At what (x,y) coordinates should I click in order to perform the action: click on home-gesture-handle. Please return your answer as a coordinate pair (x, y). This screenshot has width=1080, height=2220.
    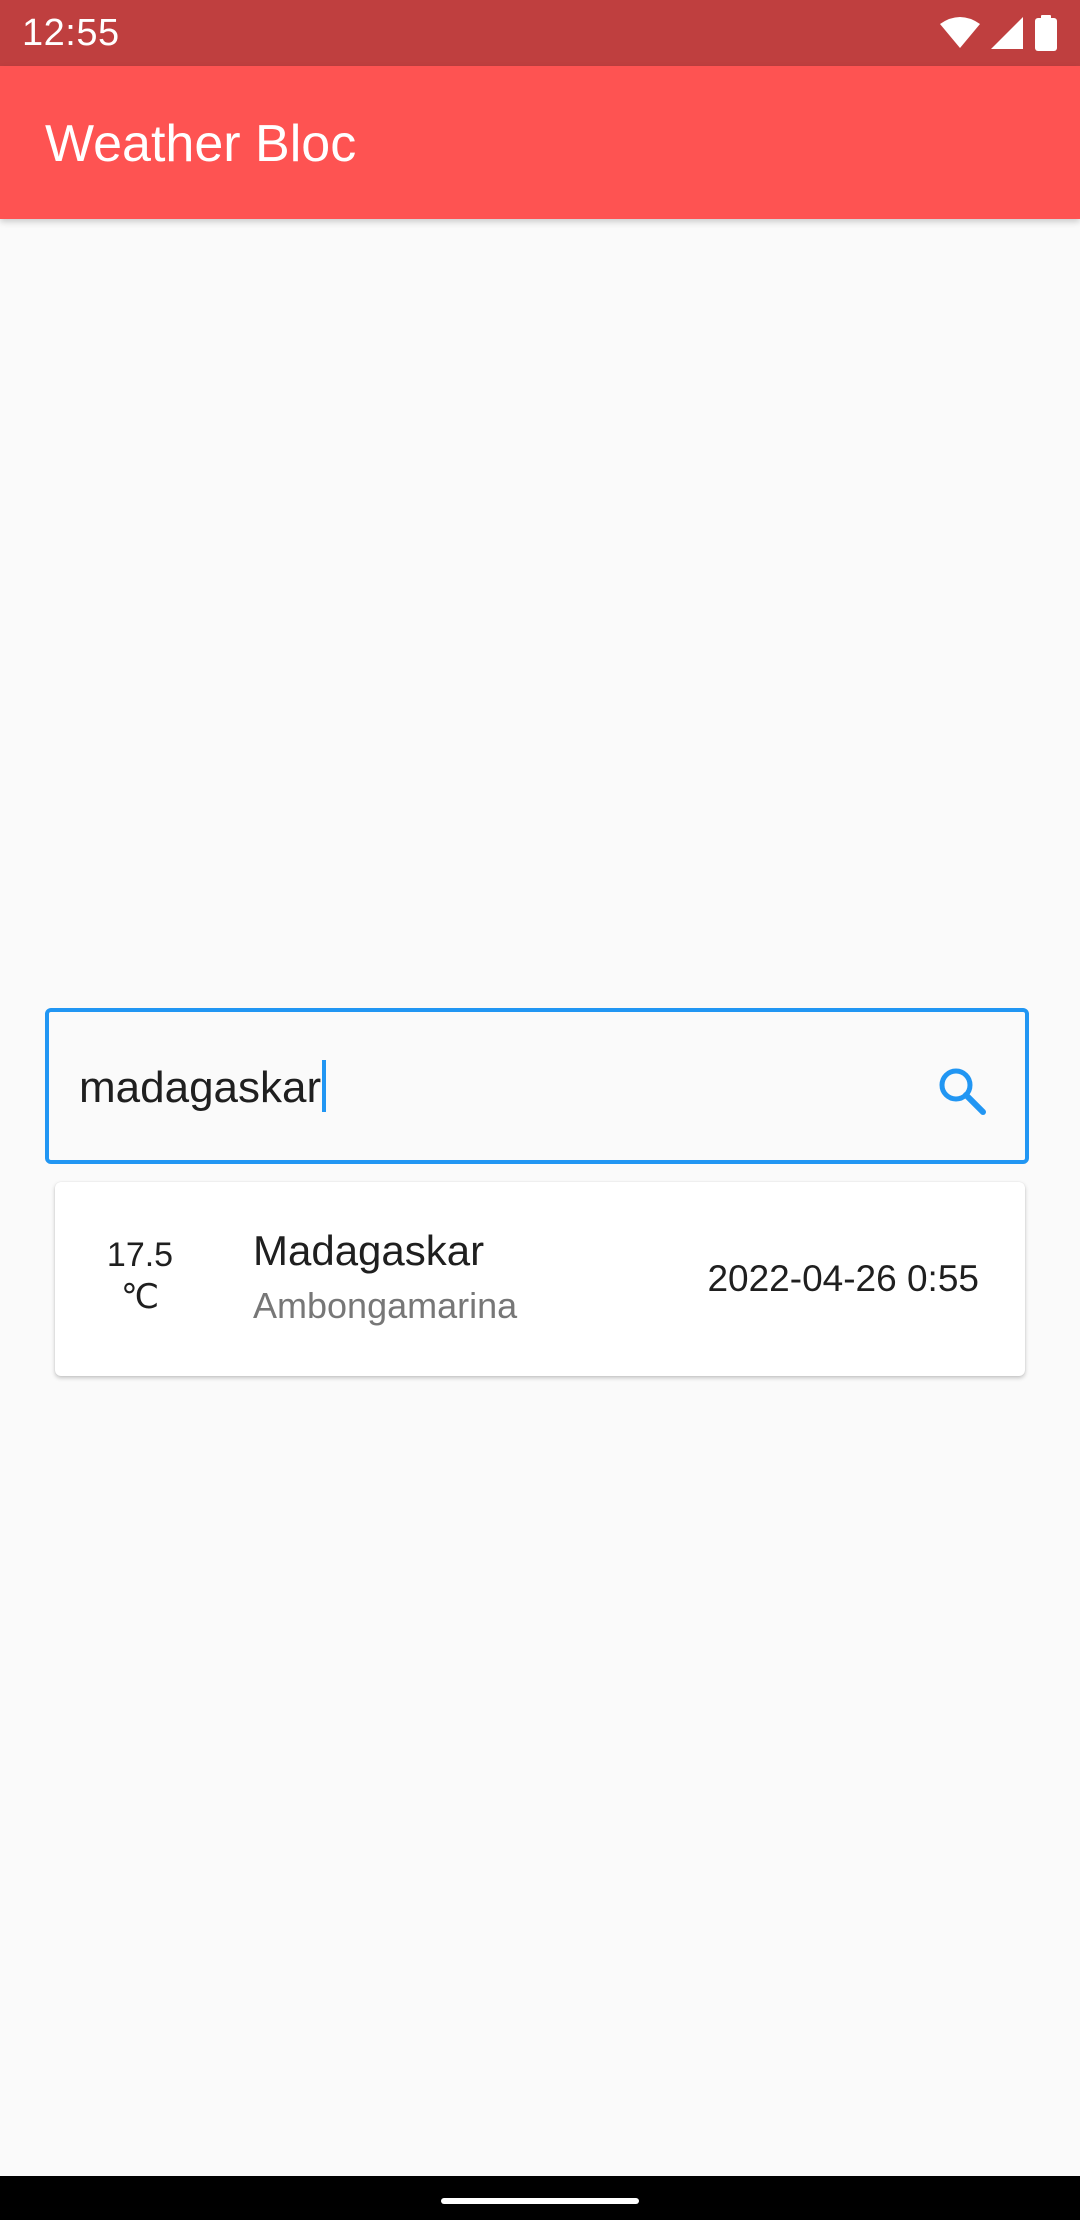
    Looking at the image, I should click on (540, 2201).